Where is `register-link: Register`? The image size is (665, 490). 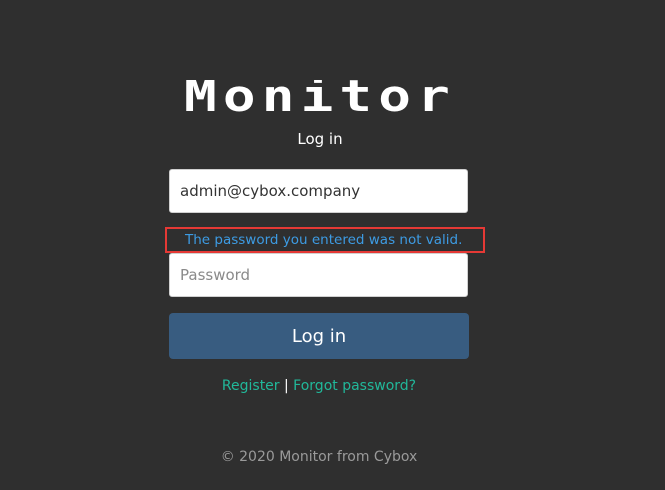 register-link: Register is located at coordinates (251, 386).